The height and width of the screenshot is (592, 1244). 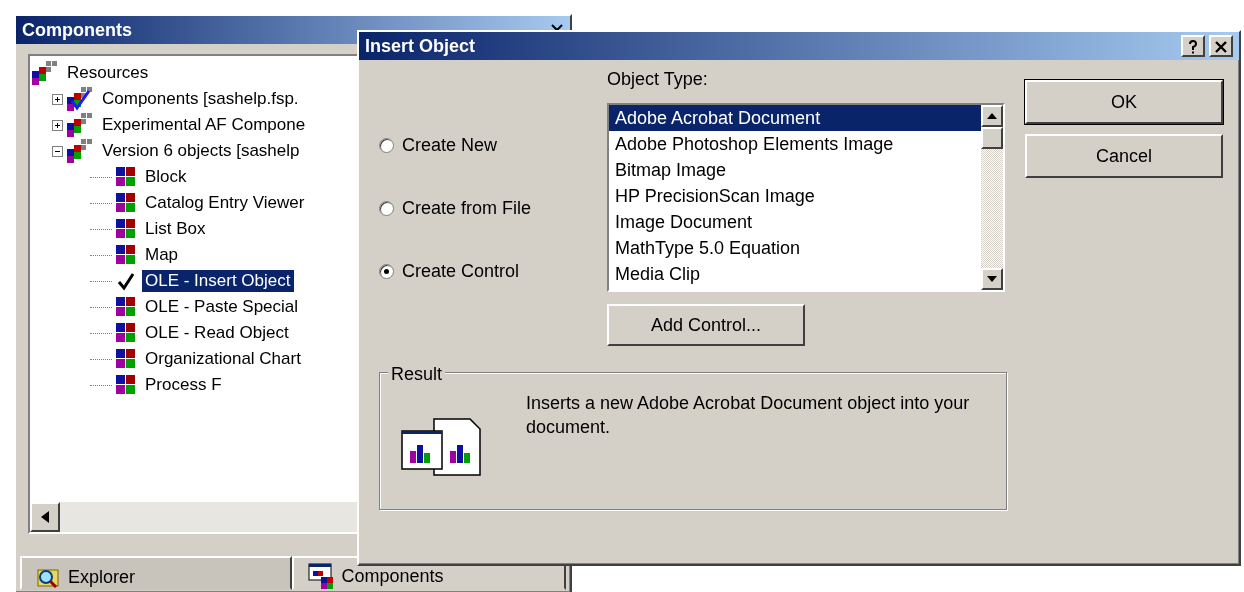 I want to click on tree-item: Process F, so click(x=183, y=385).